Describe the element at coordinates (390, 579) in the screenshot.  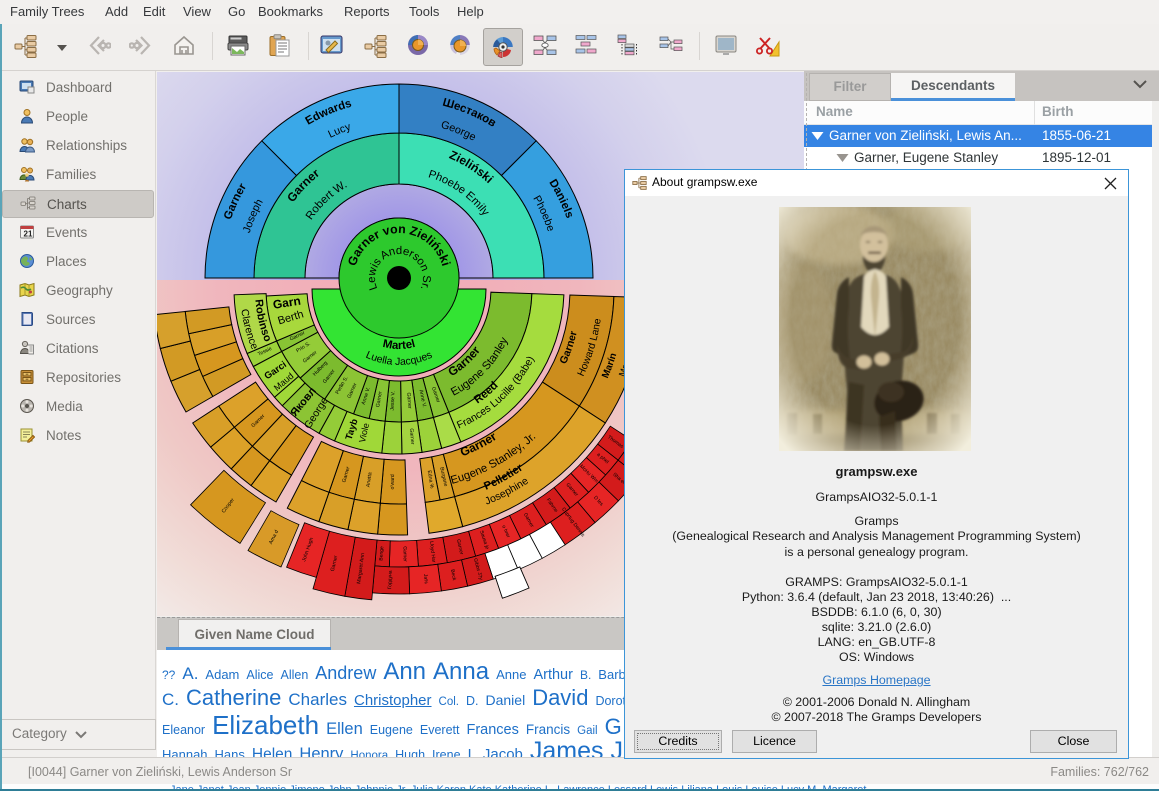
I see `svg-text: Гордуна` at that location.